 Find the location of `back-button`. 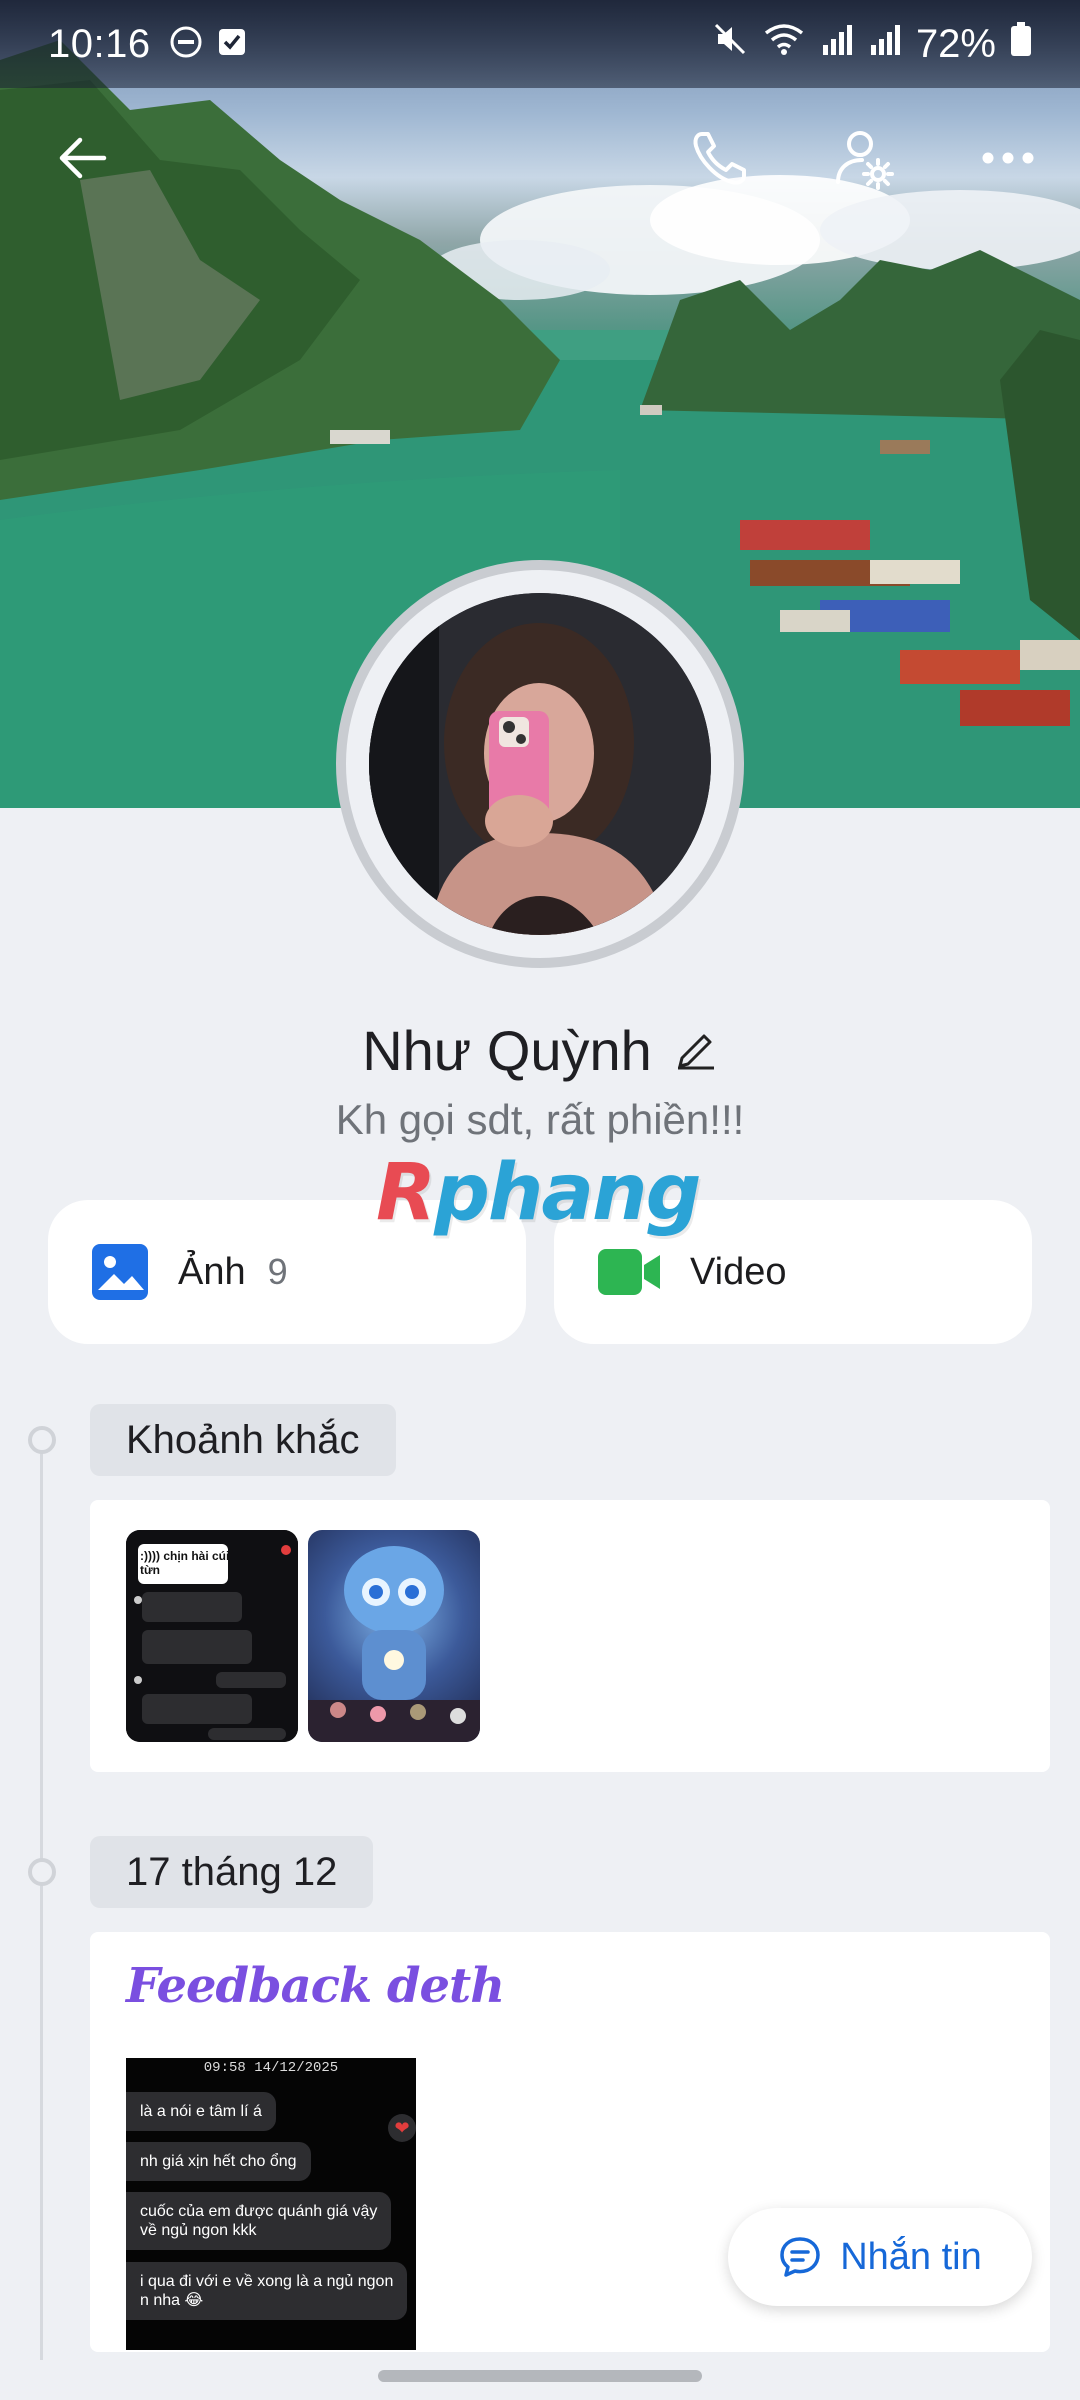

back-button is located at coordinates (82, 158).